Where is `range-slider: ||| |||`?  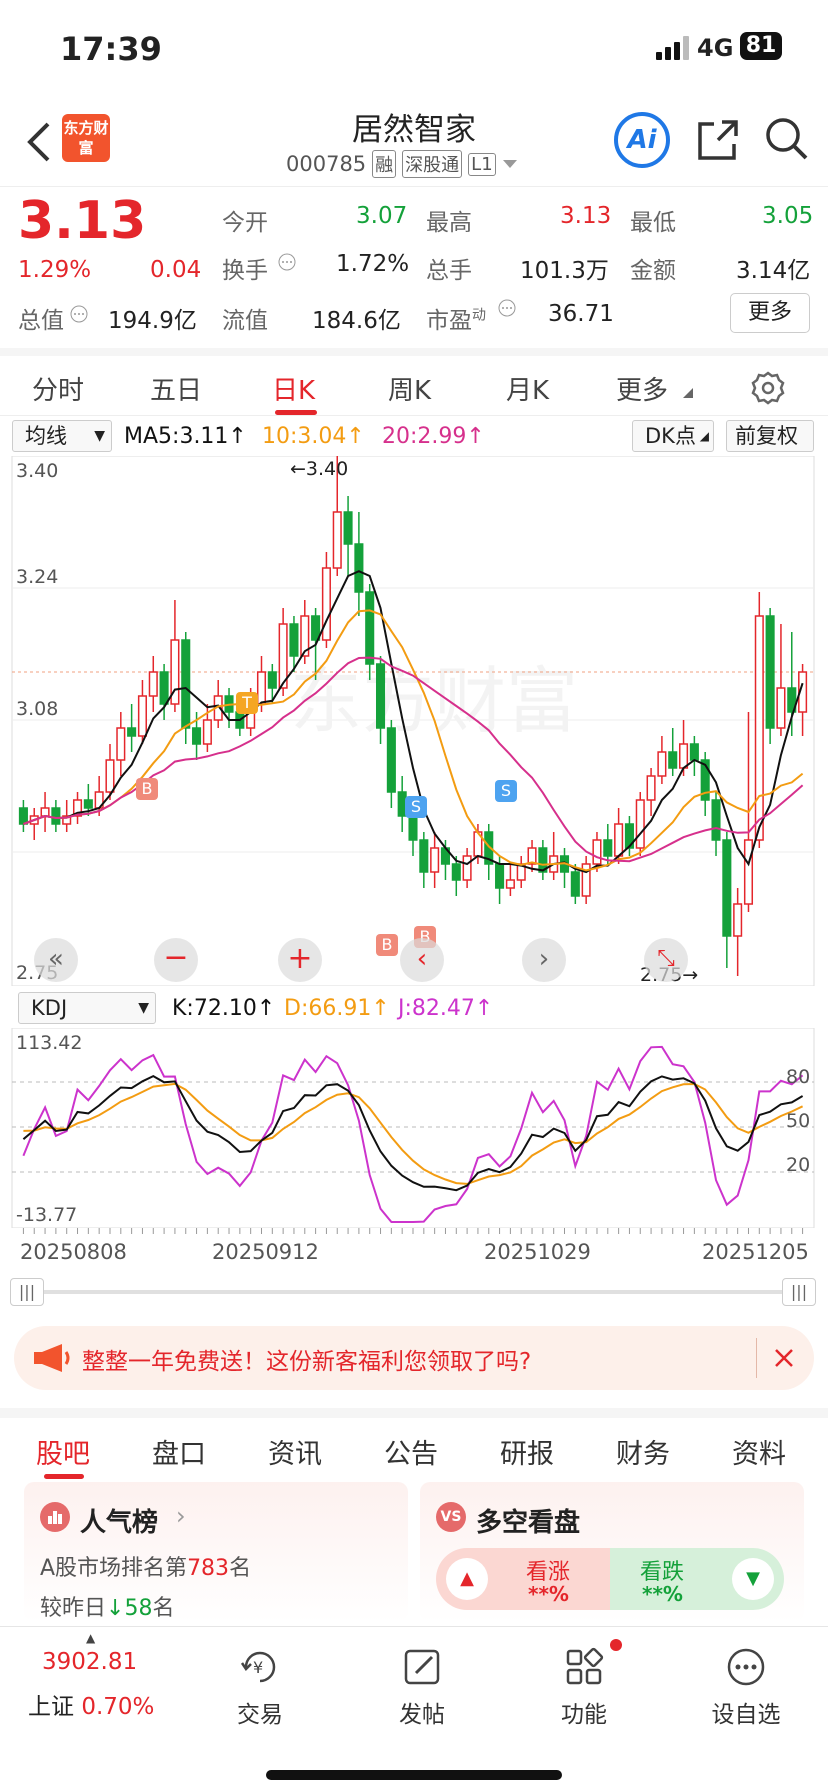
range-slider: ||| ||| is located at coordinates (413, 1292).